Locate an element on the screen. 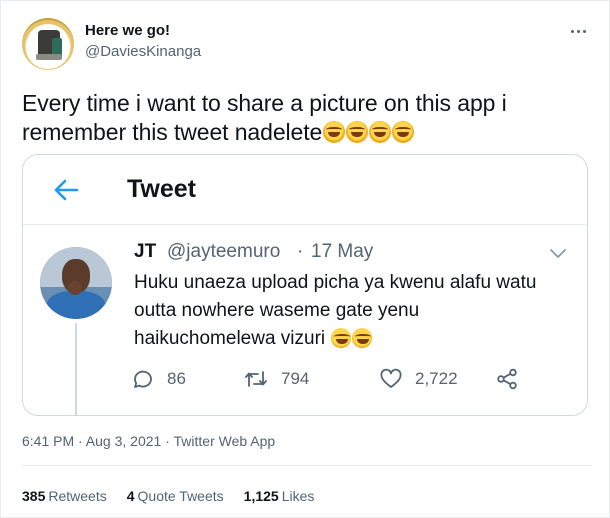 The width and height of the screenshot is (610, 518). retweets-stat: 385 Retweets is located at coordinates (64, 496).